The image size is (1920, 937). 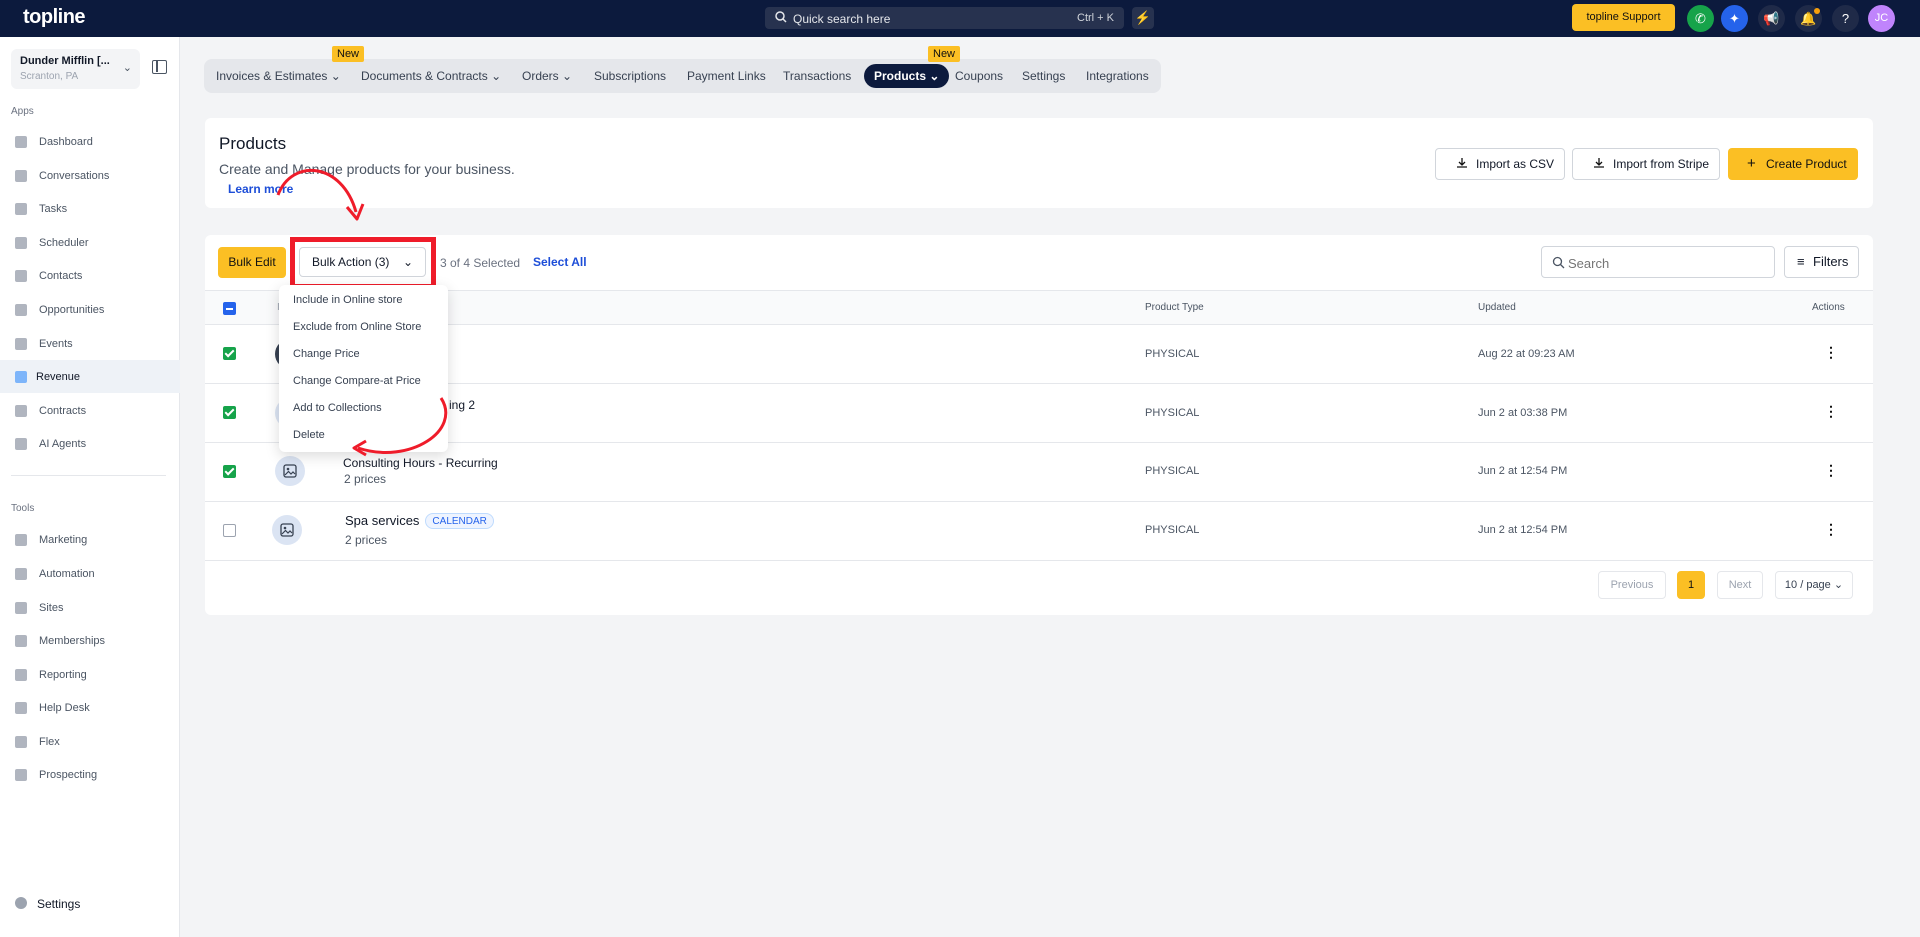 What do you see at coordinates (1599, 163) in the screenshot?
I see `download-icon` at bounding box center [1599, 163].